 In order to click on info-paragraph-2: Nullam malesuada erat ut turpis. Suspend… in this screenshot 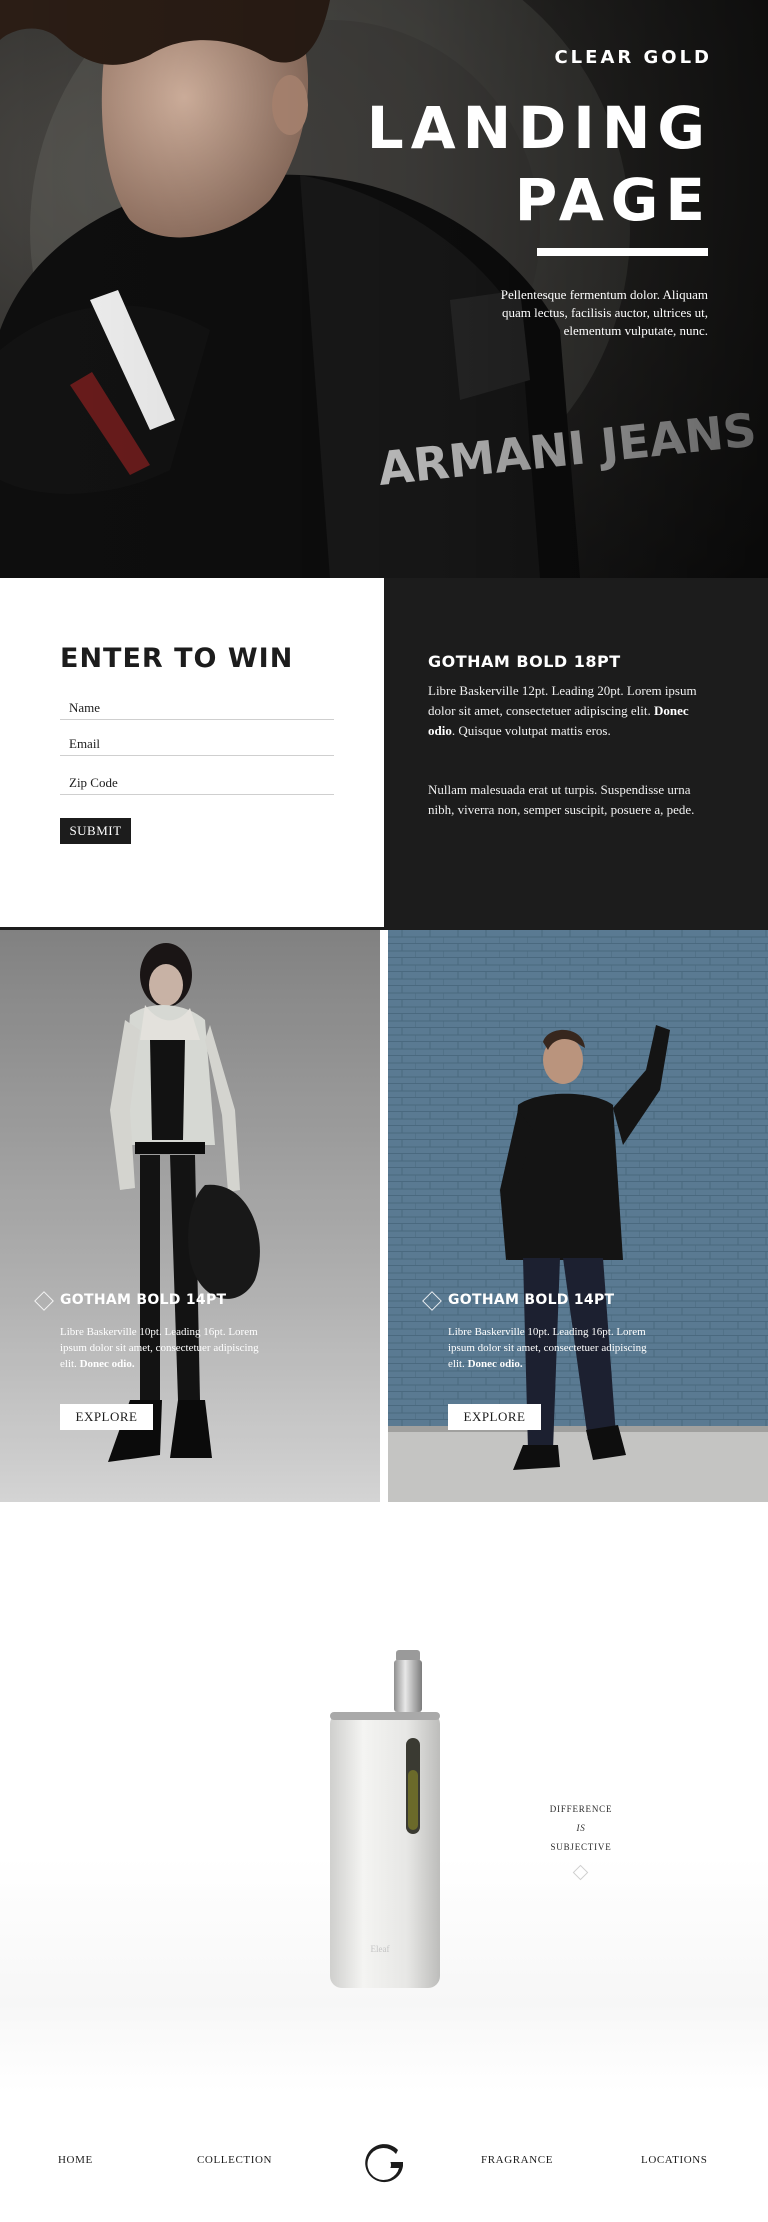, I will do `click(561, 799)`.